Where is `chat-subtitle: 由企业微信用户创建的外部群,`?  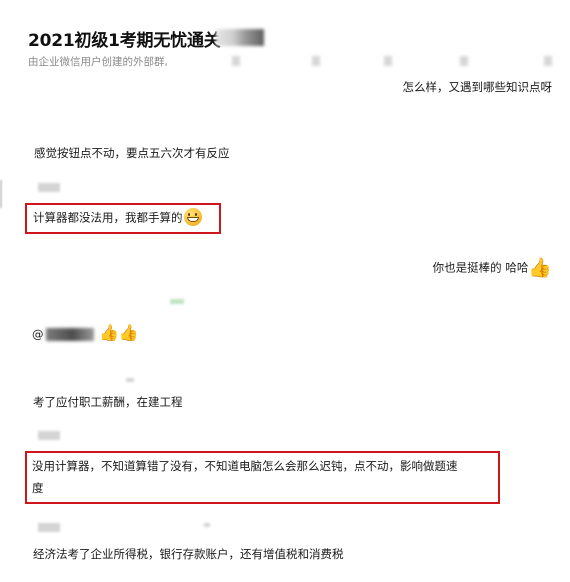
chat-subtitle: 由企业微信用户创建的外部群, is located at coordinates (98, 62).